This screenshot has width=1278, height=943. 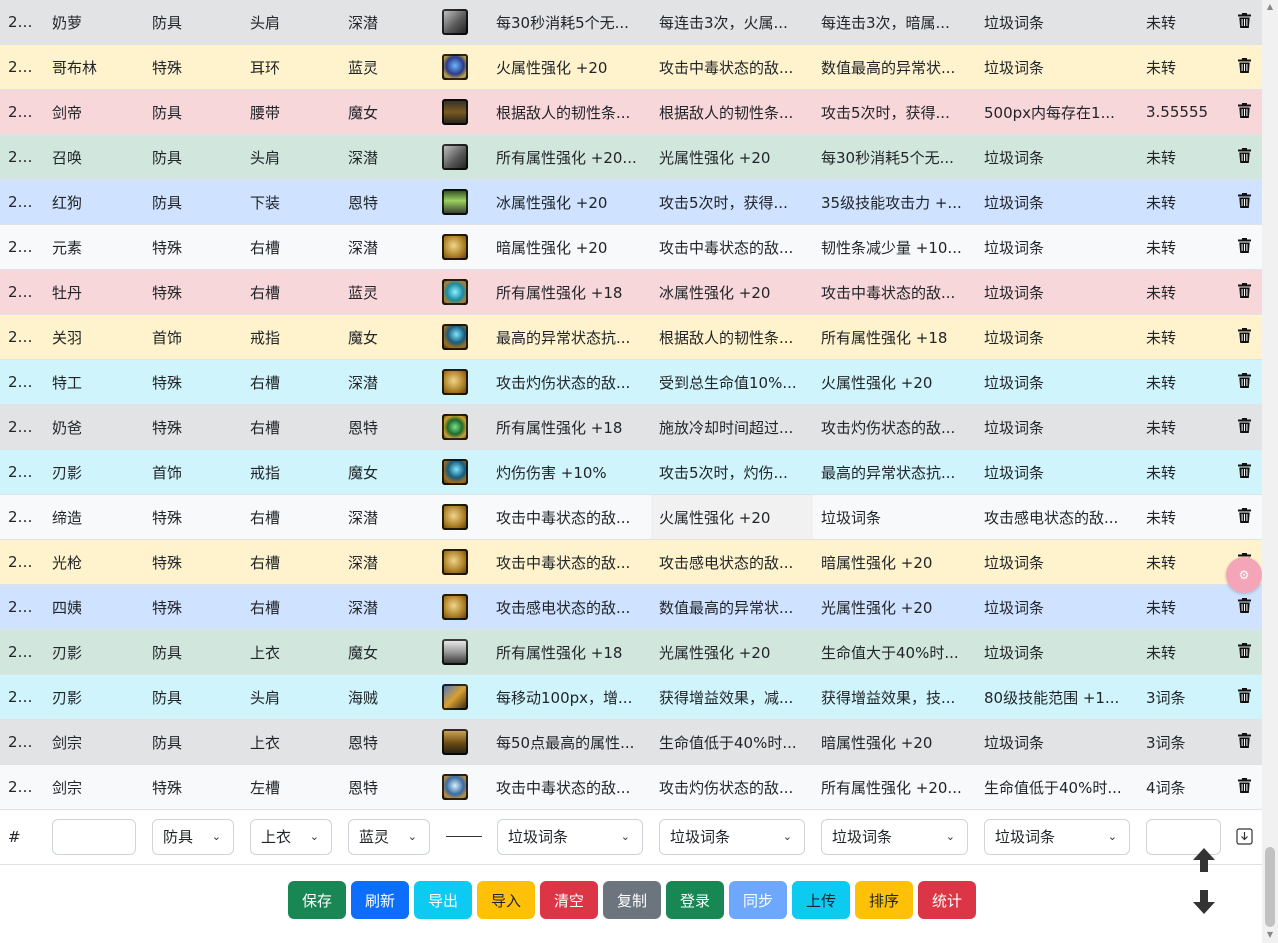 I want to click on login-button: 登录, so click(x=695, y=900).